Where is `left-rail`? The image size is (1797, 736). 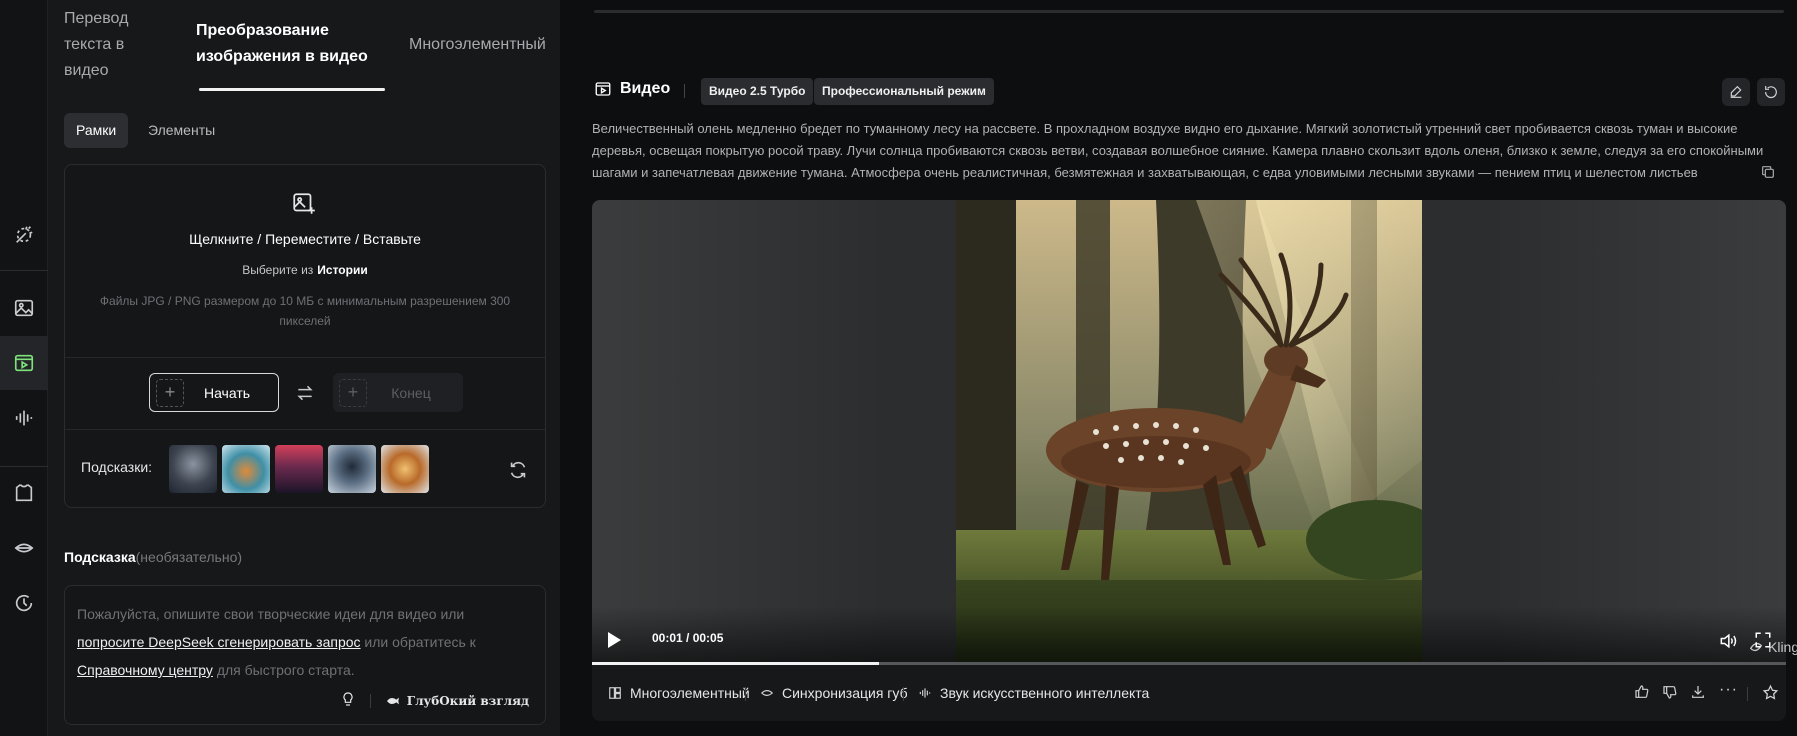
left-rail is located at coordinates (24, 368).